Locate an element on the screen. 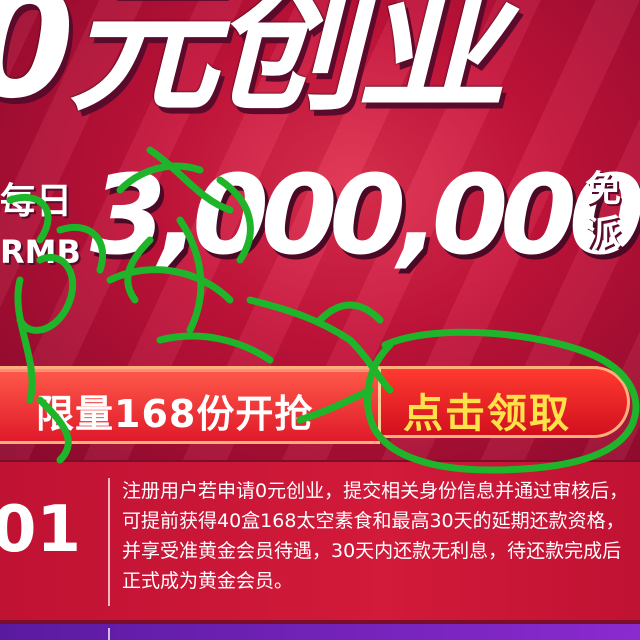 This screenshot has width=640, height=640. cta-bar: 限量168份开抢 点击领取 is located at coordinates (320, 402).